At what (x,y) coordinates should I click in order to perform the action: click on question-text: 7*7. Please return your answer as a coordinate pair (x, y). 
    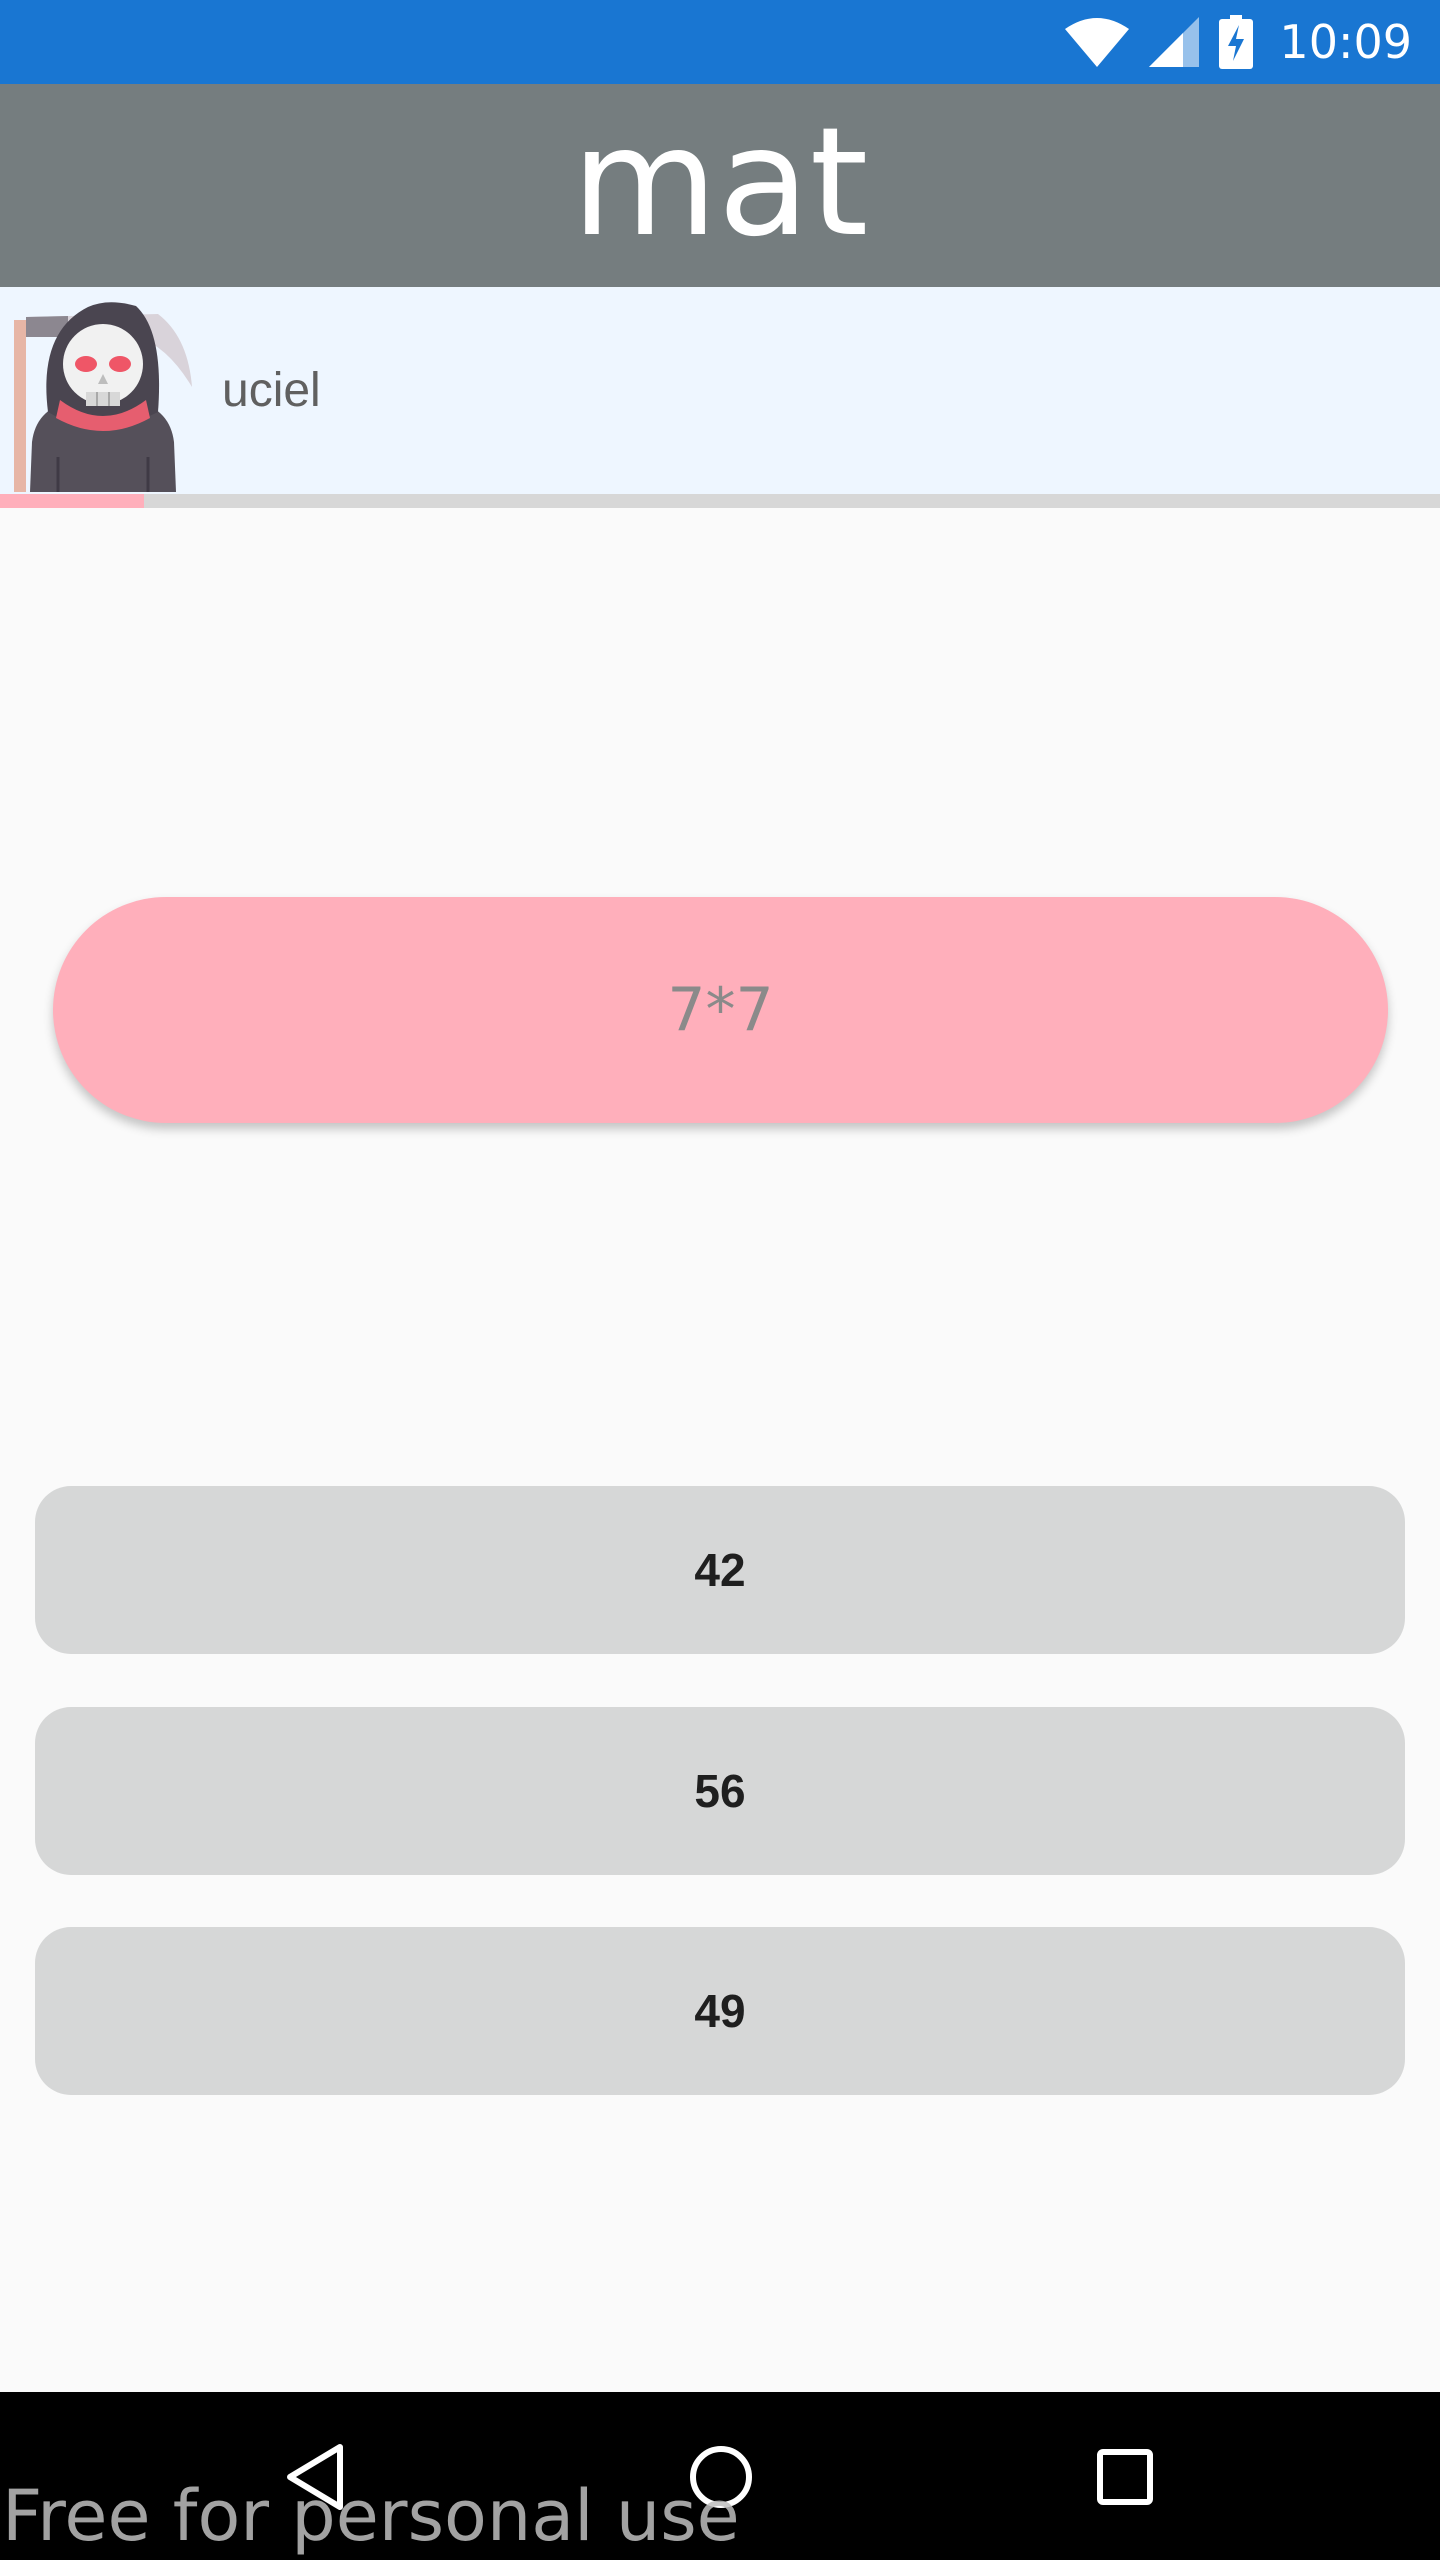
    Looking at the image, I should click on (720, 1010).